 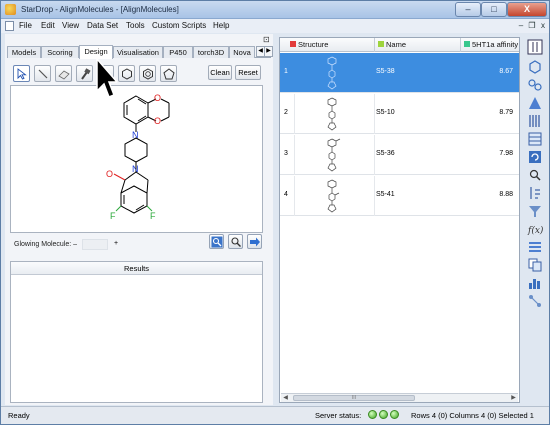 I want to click on minimize-button: –, so click(x=468, y=9).